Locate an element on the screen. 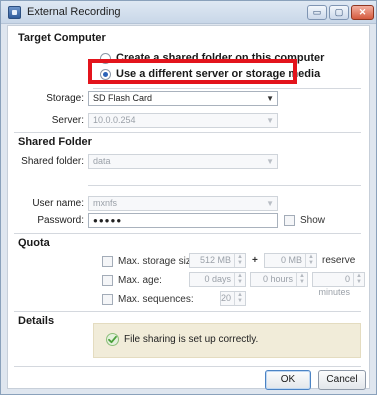 The height and width of the screenshot is (395, 377). window-title: External Recording is located at coordinates (74, 12).